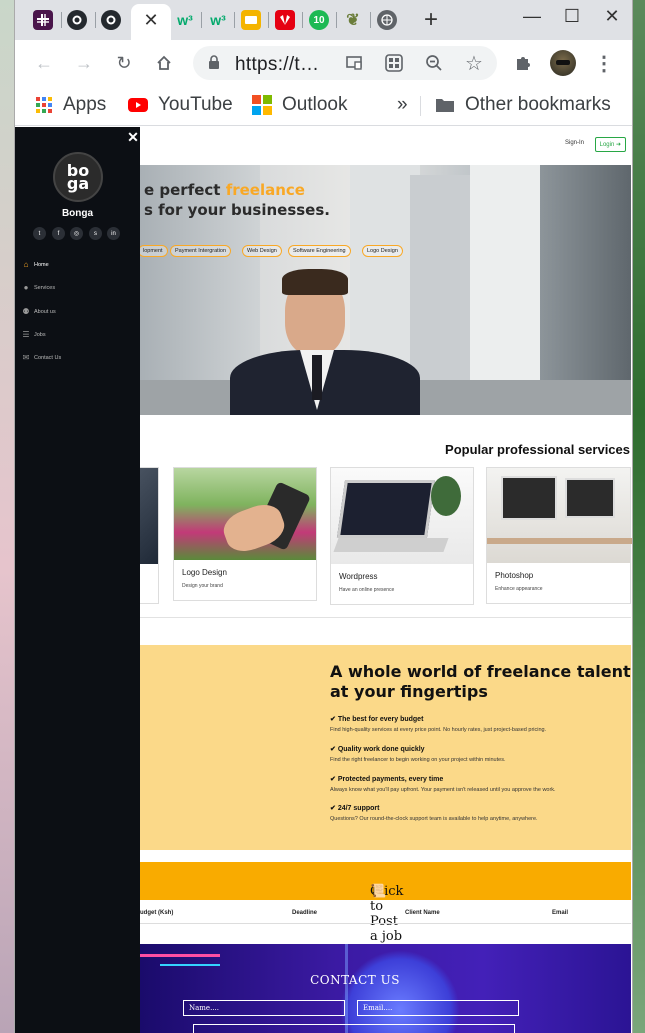  What do you see at coordinates (304, 913) in the screenshot?
I see `column-header-deadline: Deadline` at bounding box center [304, 913].